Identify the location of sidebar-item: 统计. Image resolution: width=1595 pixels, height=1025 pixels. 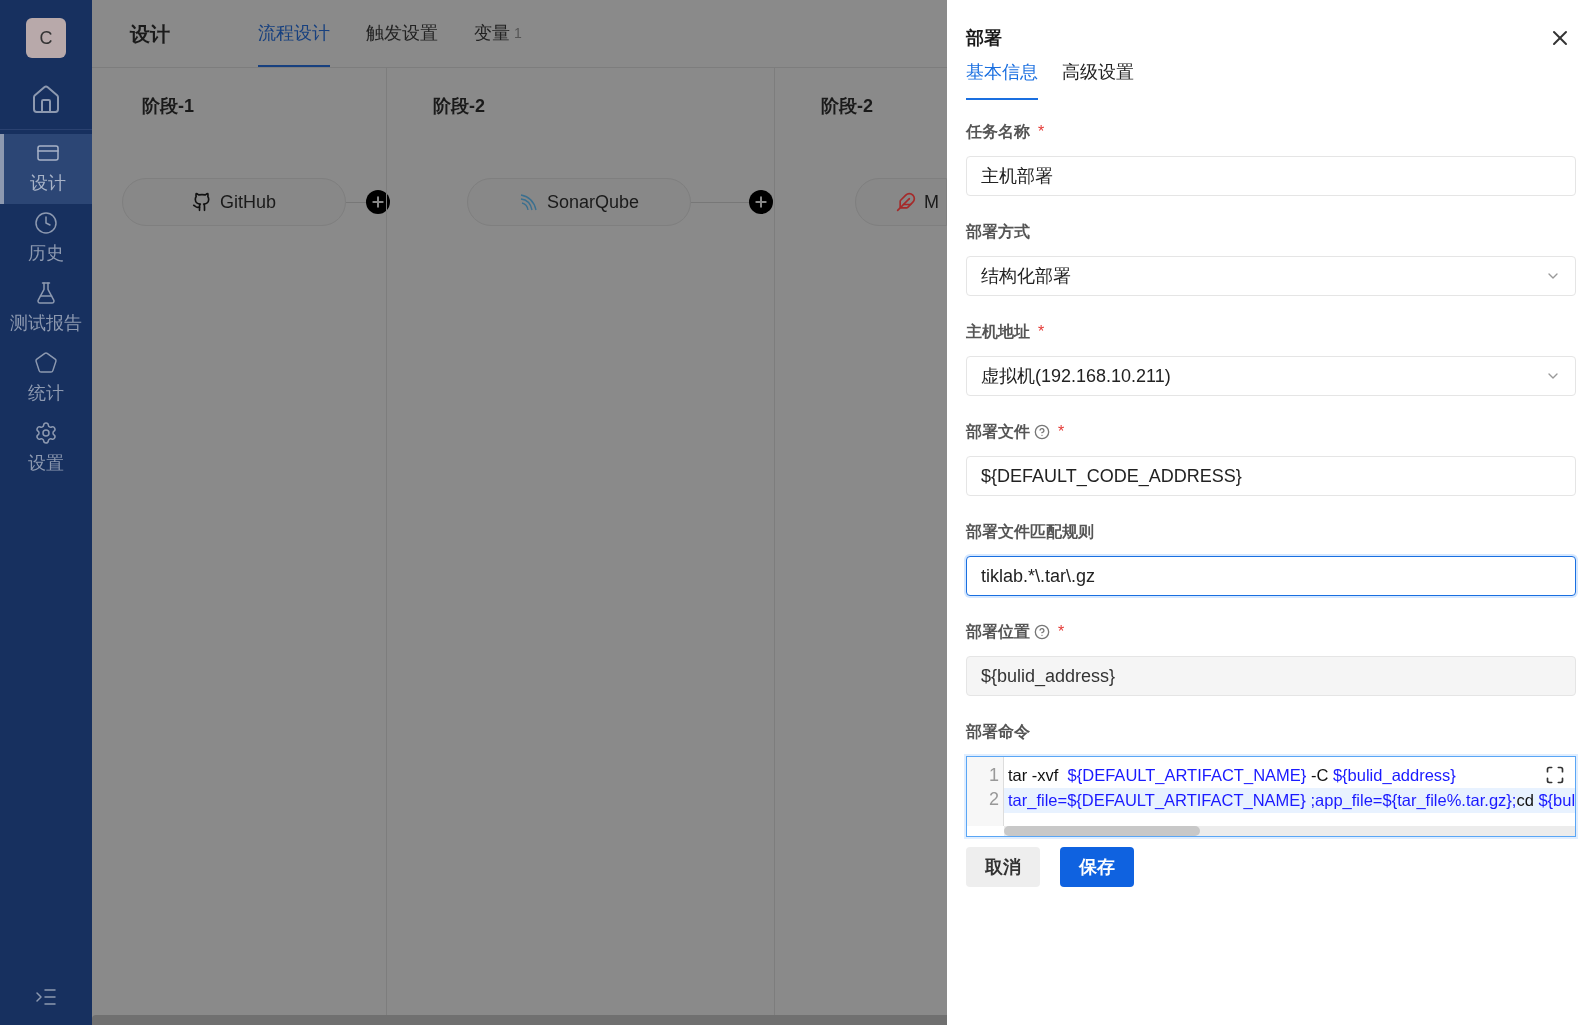
(46, 379).